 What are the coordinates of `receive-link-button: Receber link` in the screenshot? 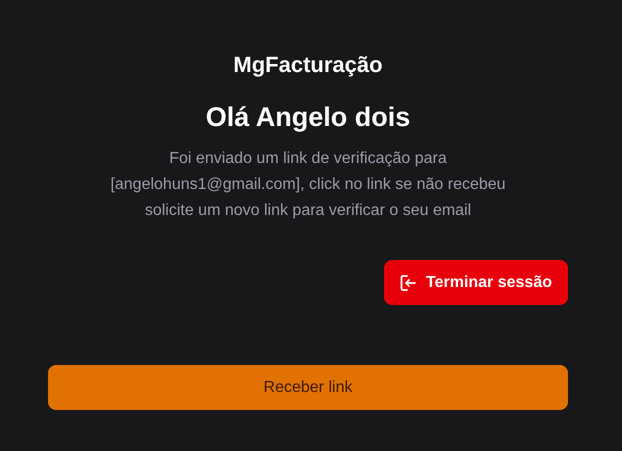 It's located at (308, 387).